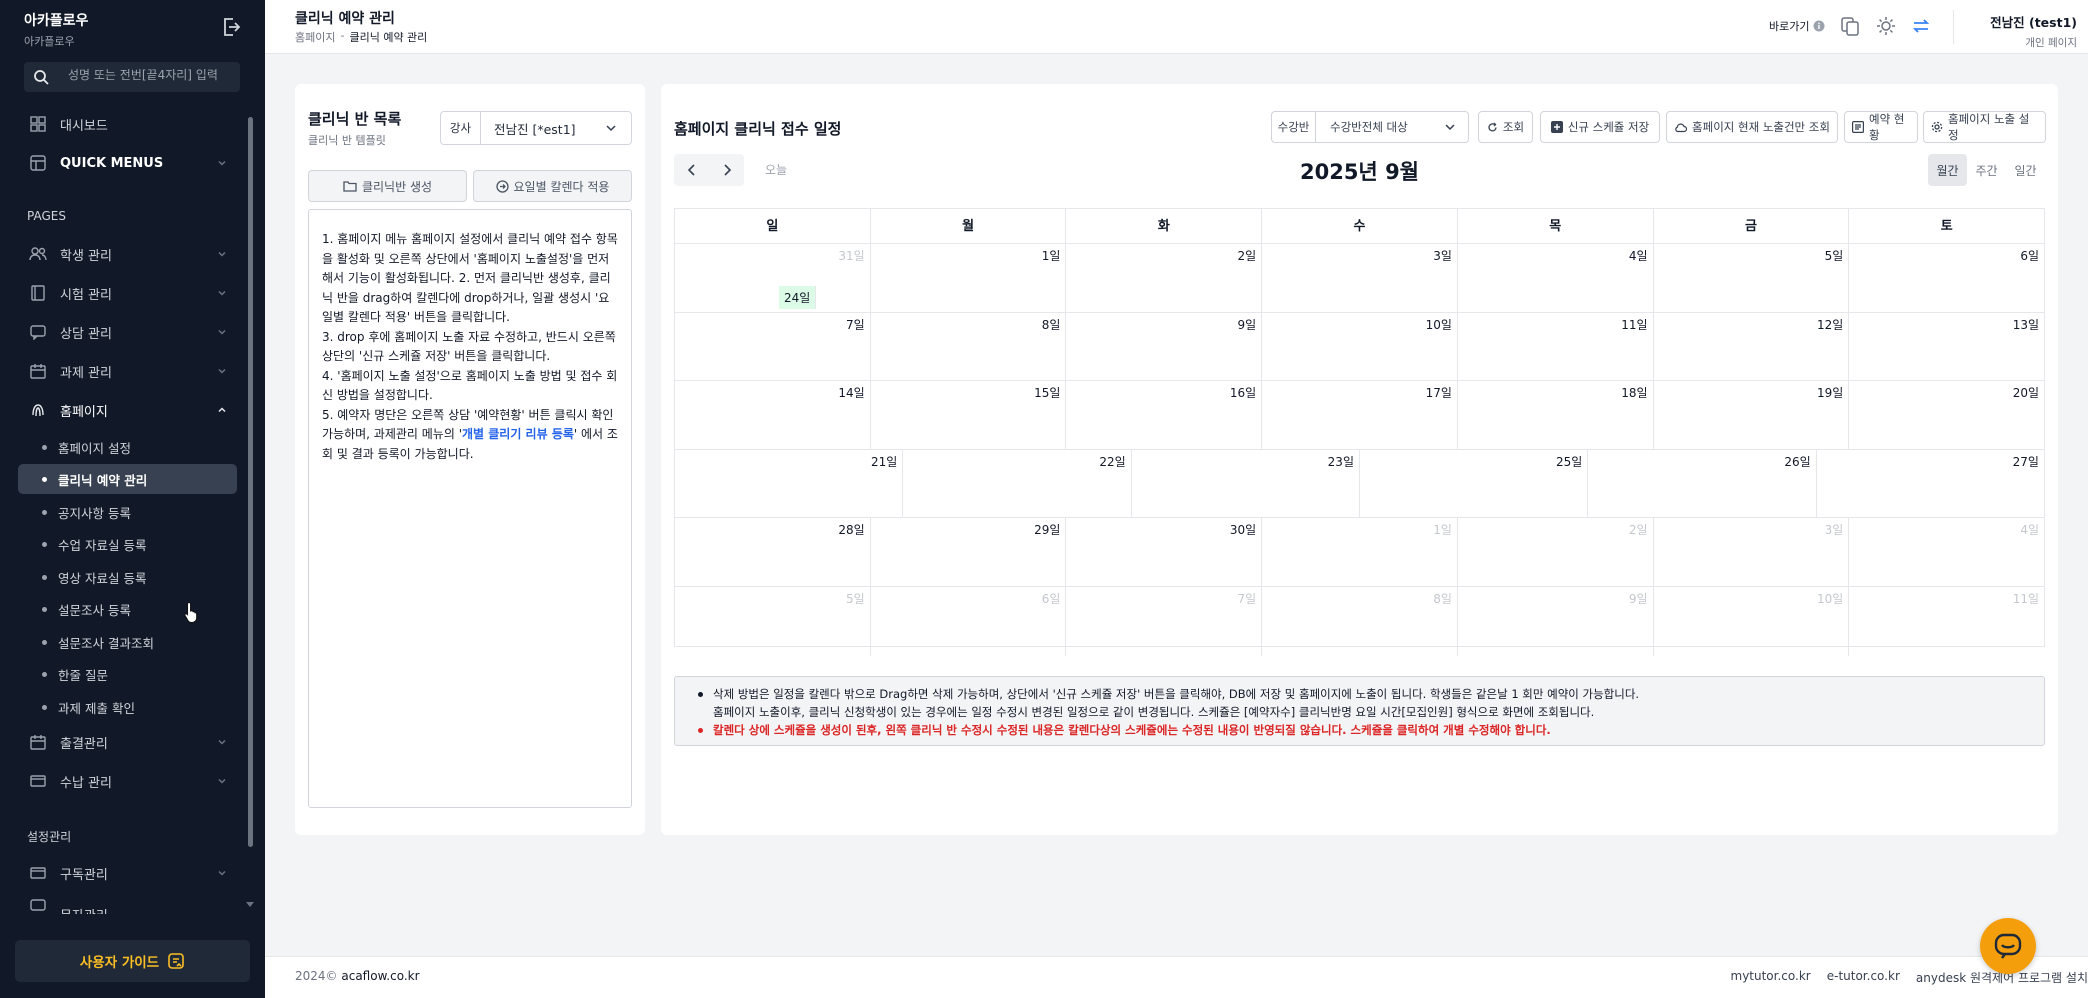 This screenshot has width=2088, height=998. Describe the element at coordinates (1164, 415) in the screenshot. I see `calendar-day: 16일` at that location.